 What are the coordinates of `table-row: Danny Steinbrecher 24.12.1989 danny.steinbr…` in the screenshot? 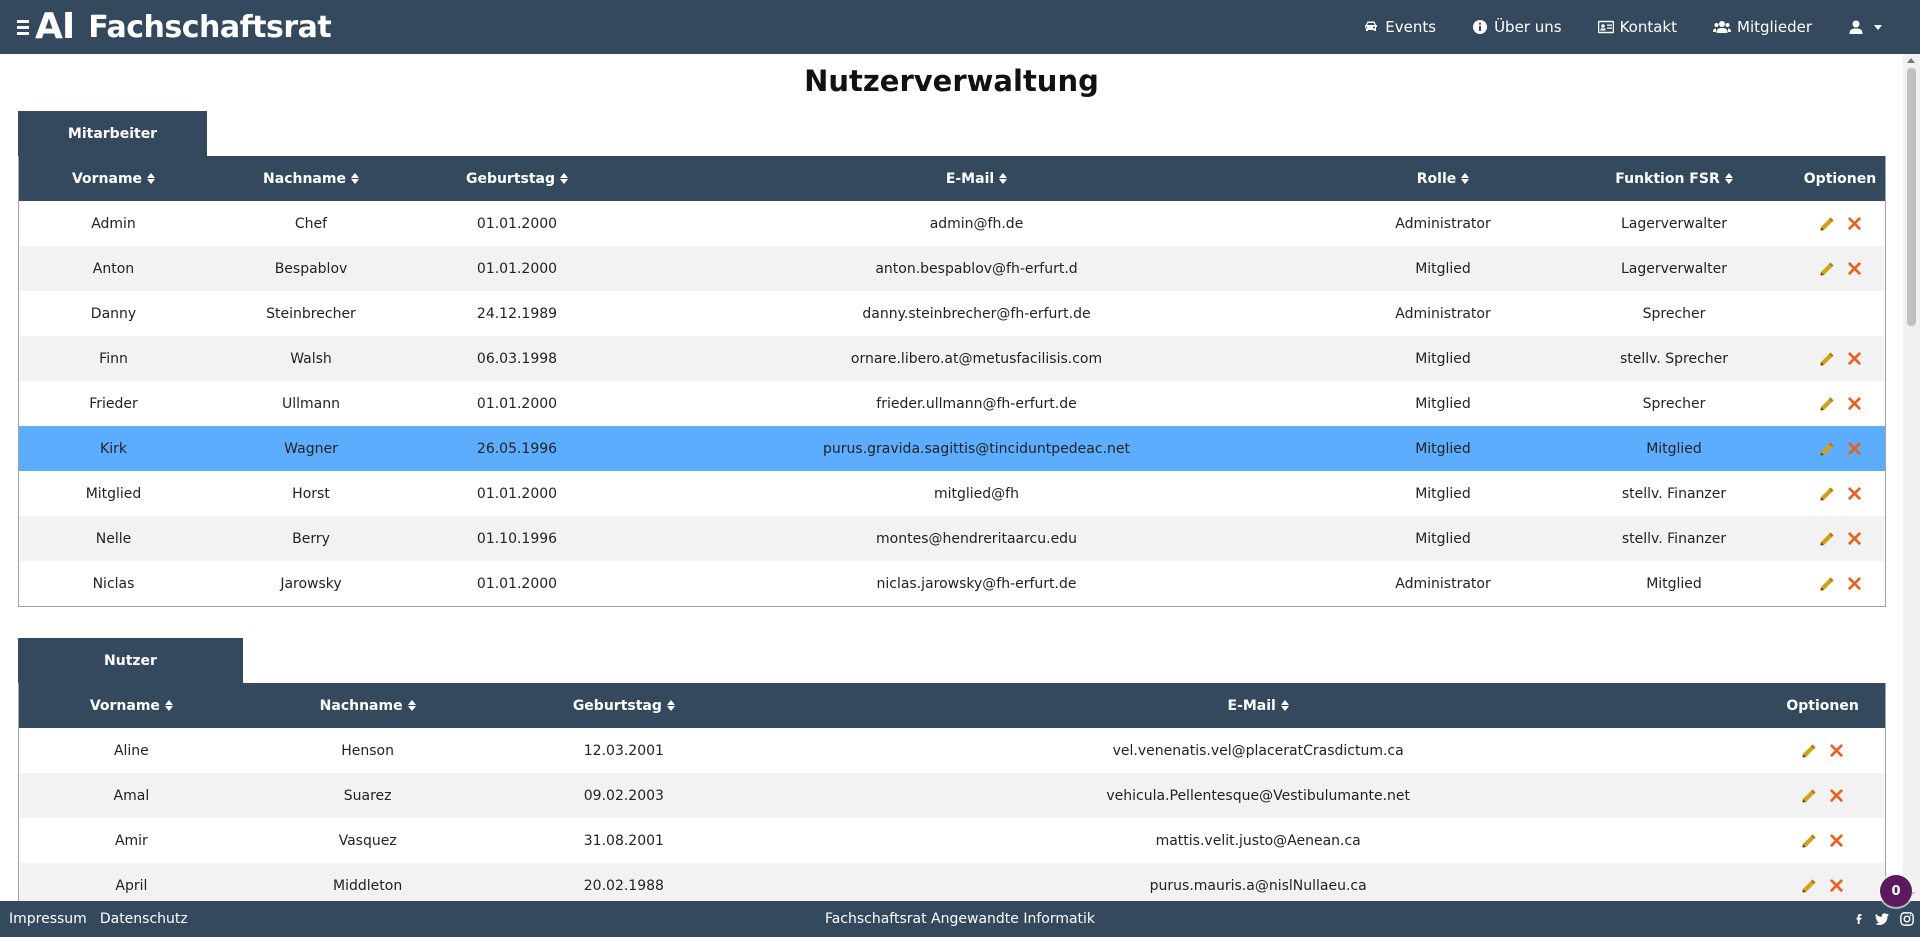 It's located at (952, 313).